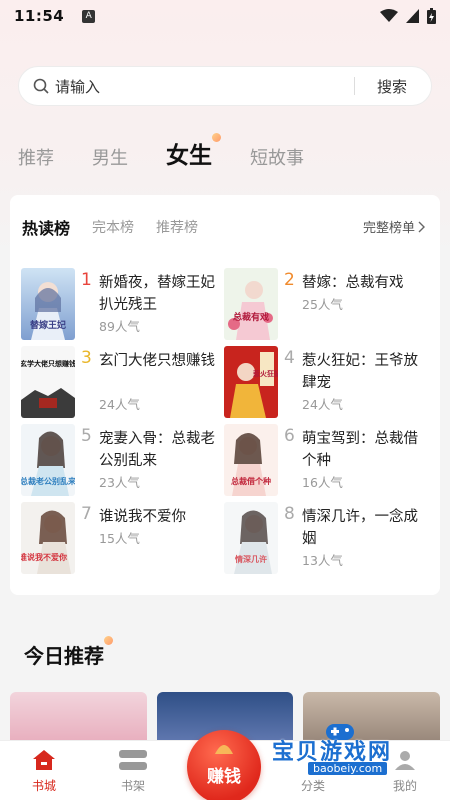 Image resolution: width=450 pixels, height=800 pixels. I want to click on rank-number: 2, so click(289, 280).